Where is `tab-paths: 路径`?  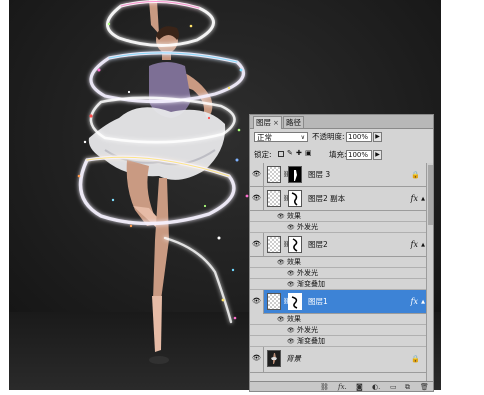 tab-paths: 路径 is located at coordinates (293, 122).